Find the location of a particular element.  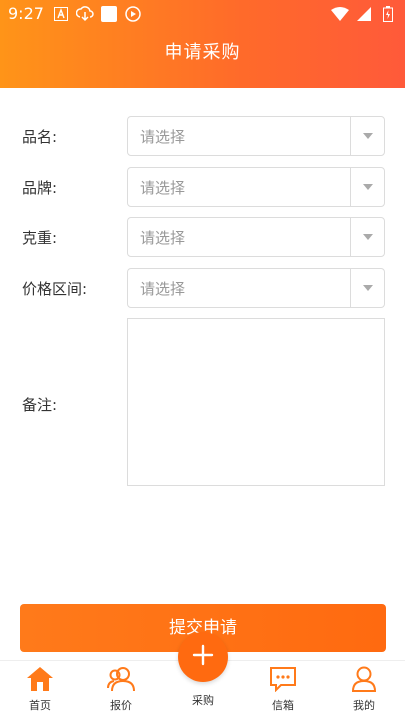

status-bar: 9:27 is located at coordinates (202, 14).